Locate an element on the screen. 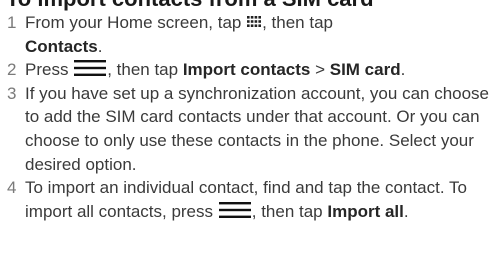 Image resolution: width=494 pixels, height=274 pixels. import-contacts-label: Import contacts is located at coordinates (246, 70).